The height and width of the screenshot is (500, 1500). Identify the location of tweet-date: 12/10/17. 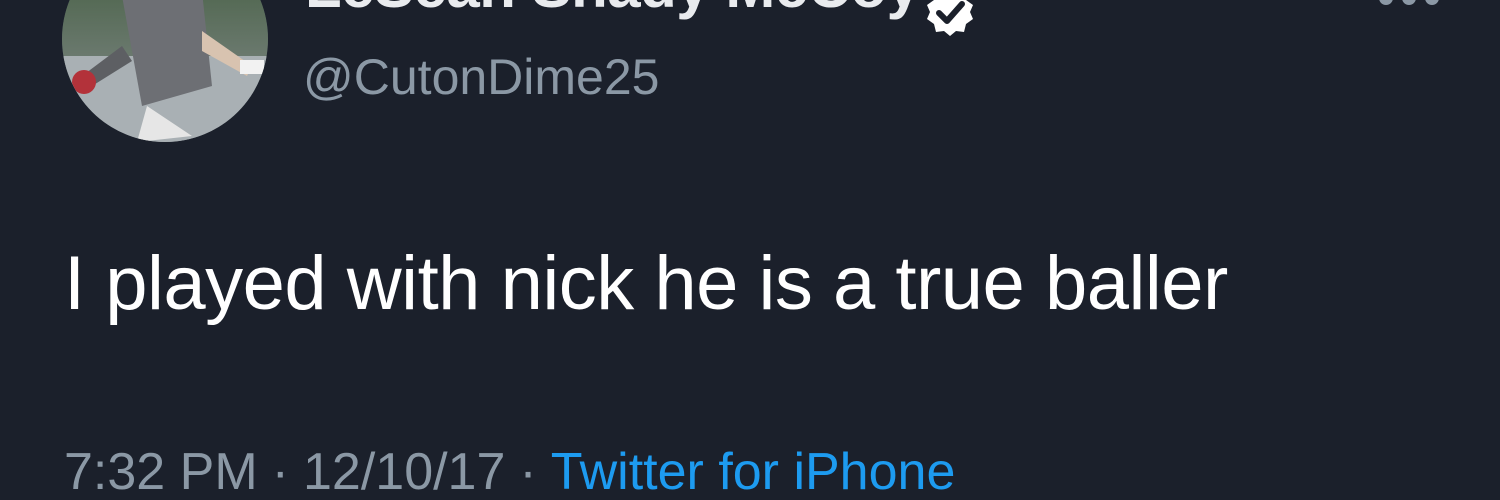
(404, 471).